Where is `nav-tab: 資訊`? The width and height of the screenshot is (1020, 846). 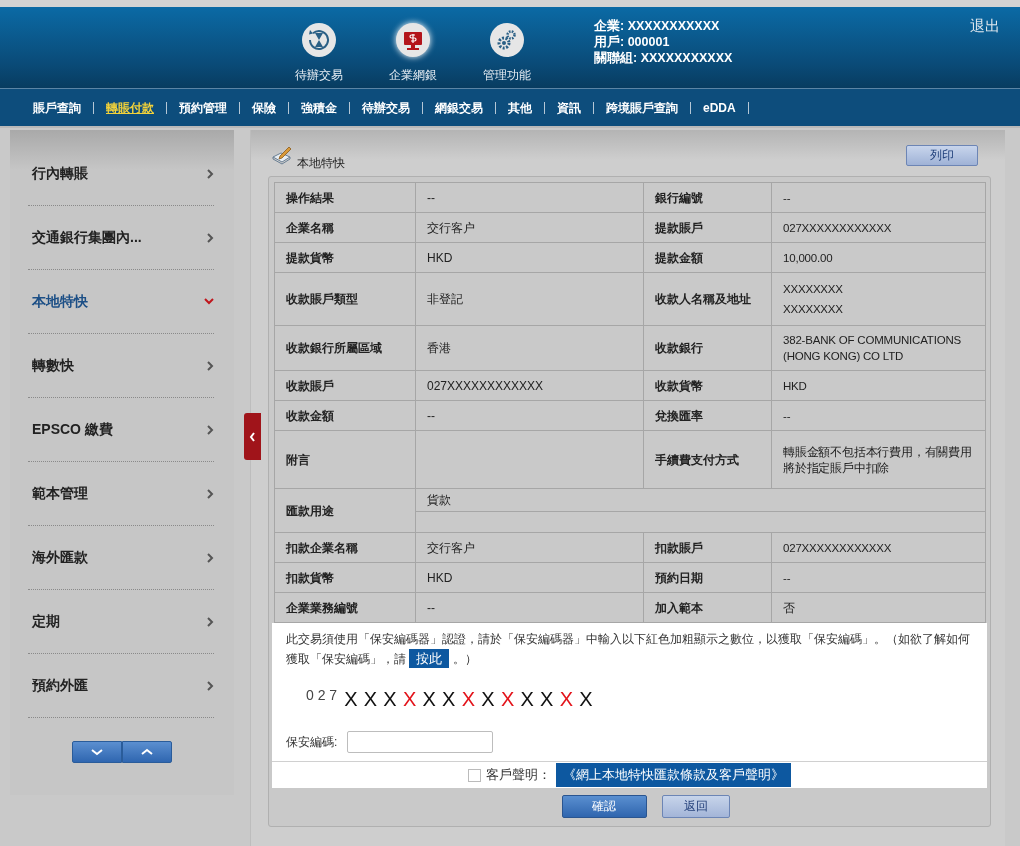 nav-tab: 資訊 is located at coordinates (569, 107).